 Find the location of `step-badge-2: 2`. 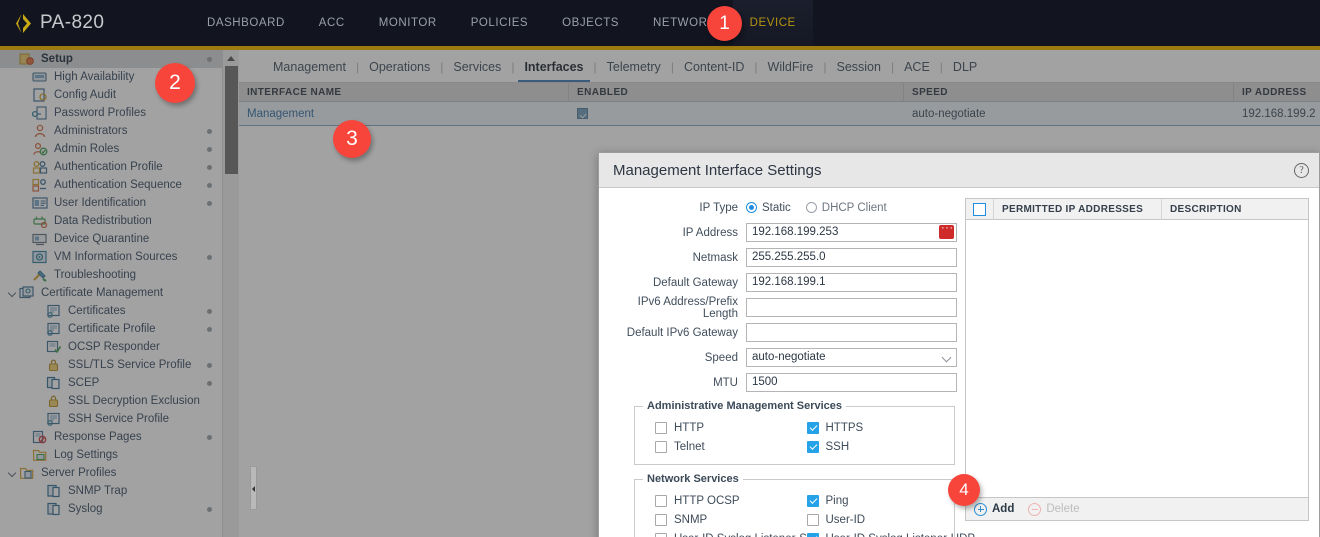

step-badge-2: 2 is located at coordinates (175, 83).